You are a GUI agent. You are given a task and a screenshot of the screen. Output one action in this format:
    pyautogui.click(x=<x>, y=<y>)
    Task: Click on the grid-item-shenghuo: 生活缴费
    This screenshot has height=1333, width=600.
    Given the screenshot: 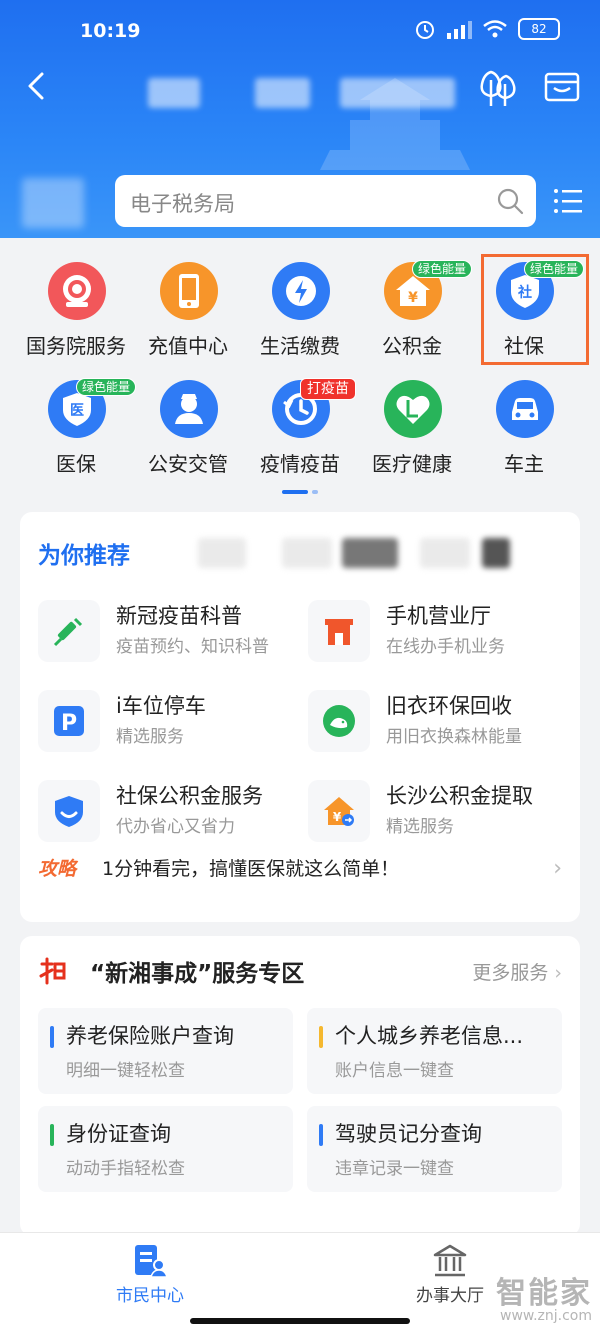 What is the action you would take?
    pyautogui.click(x=300, y=298)
    